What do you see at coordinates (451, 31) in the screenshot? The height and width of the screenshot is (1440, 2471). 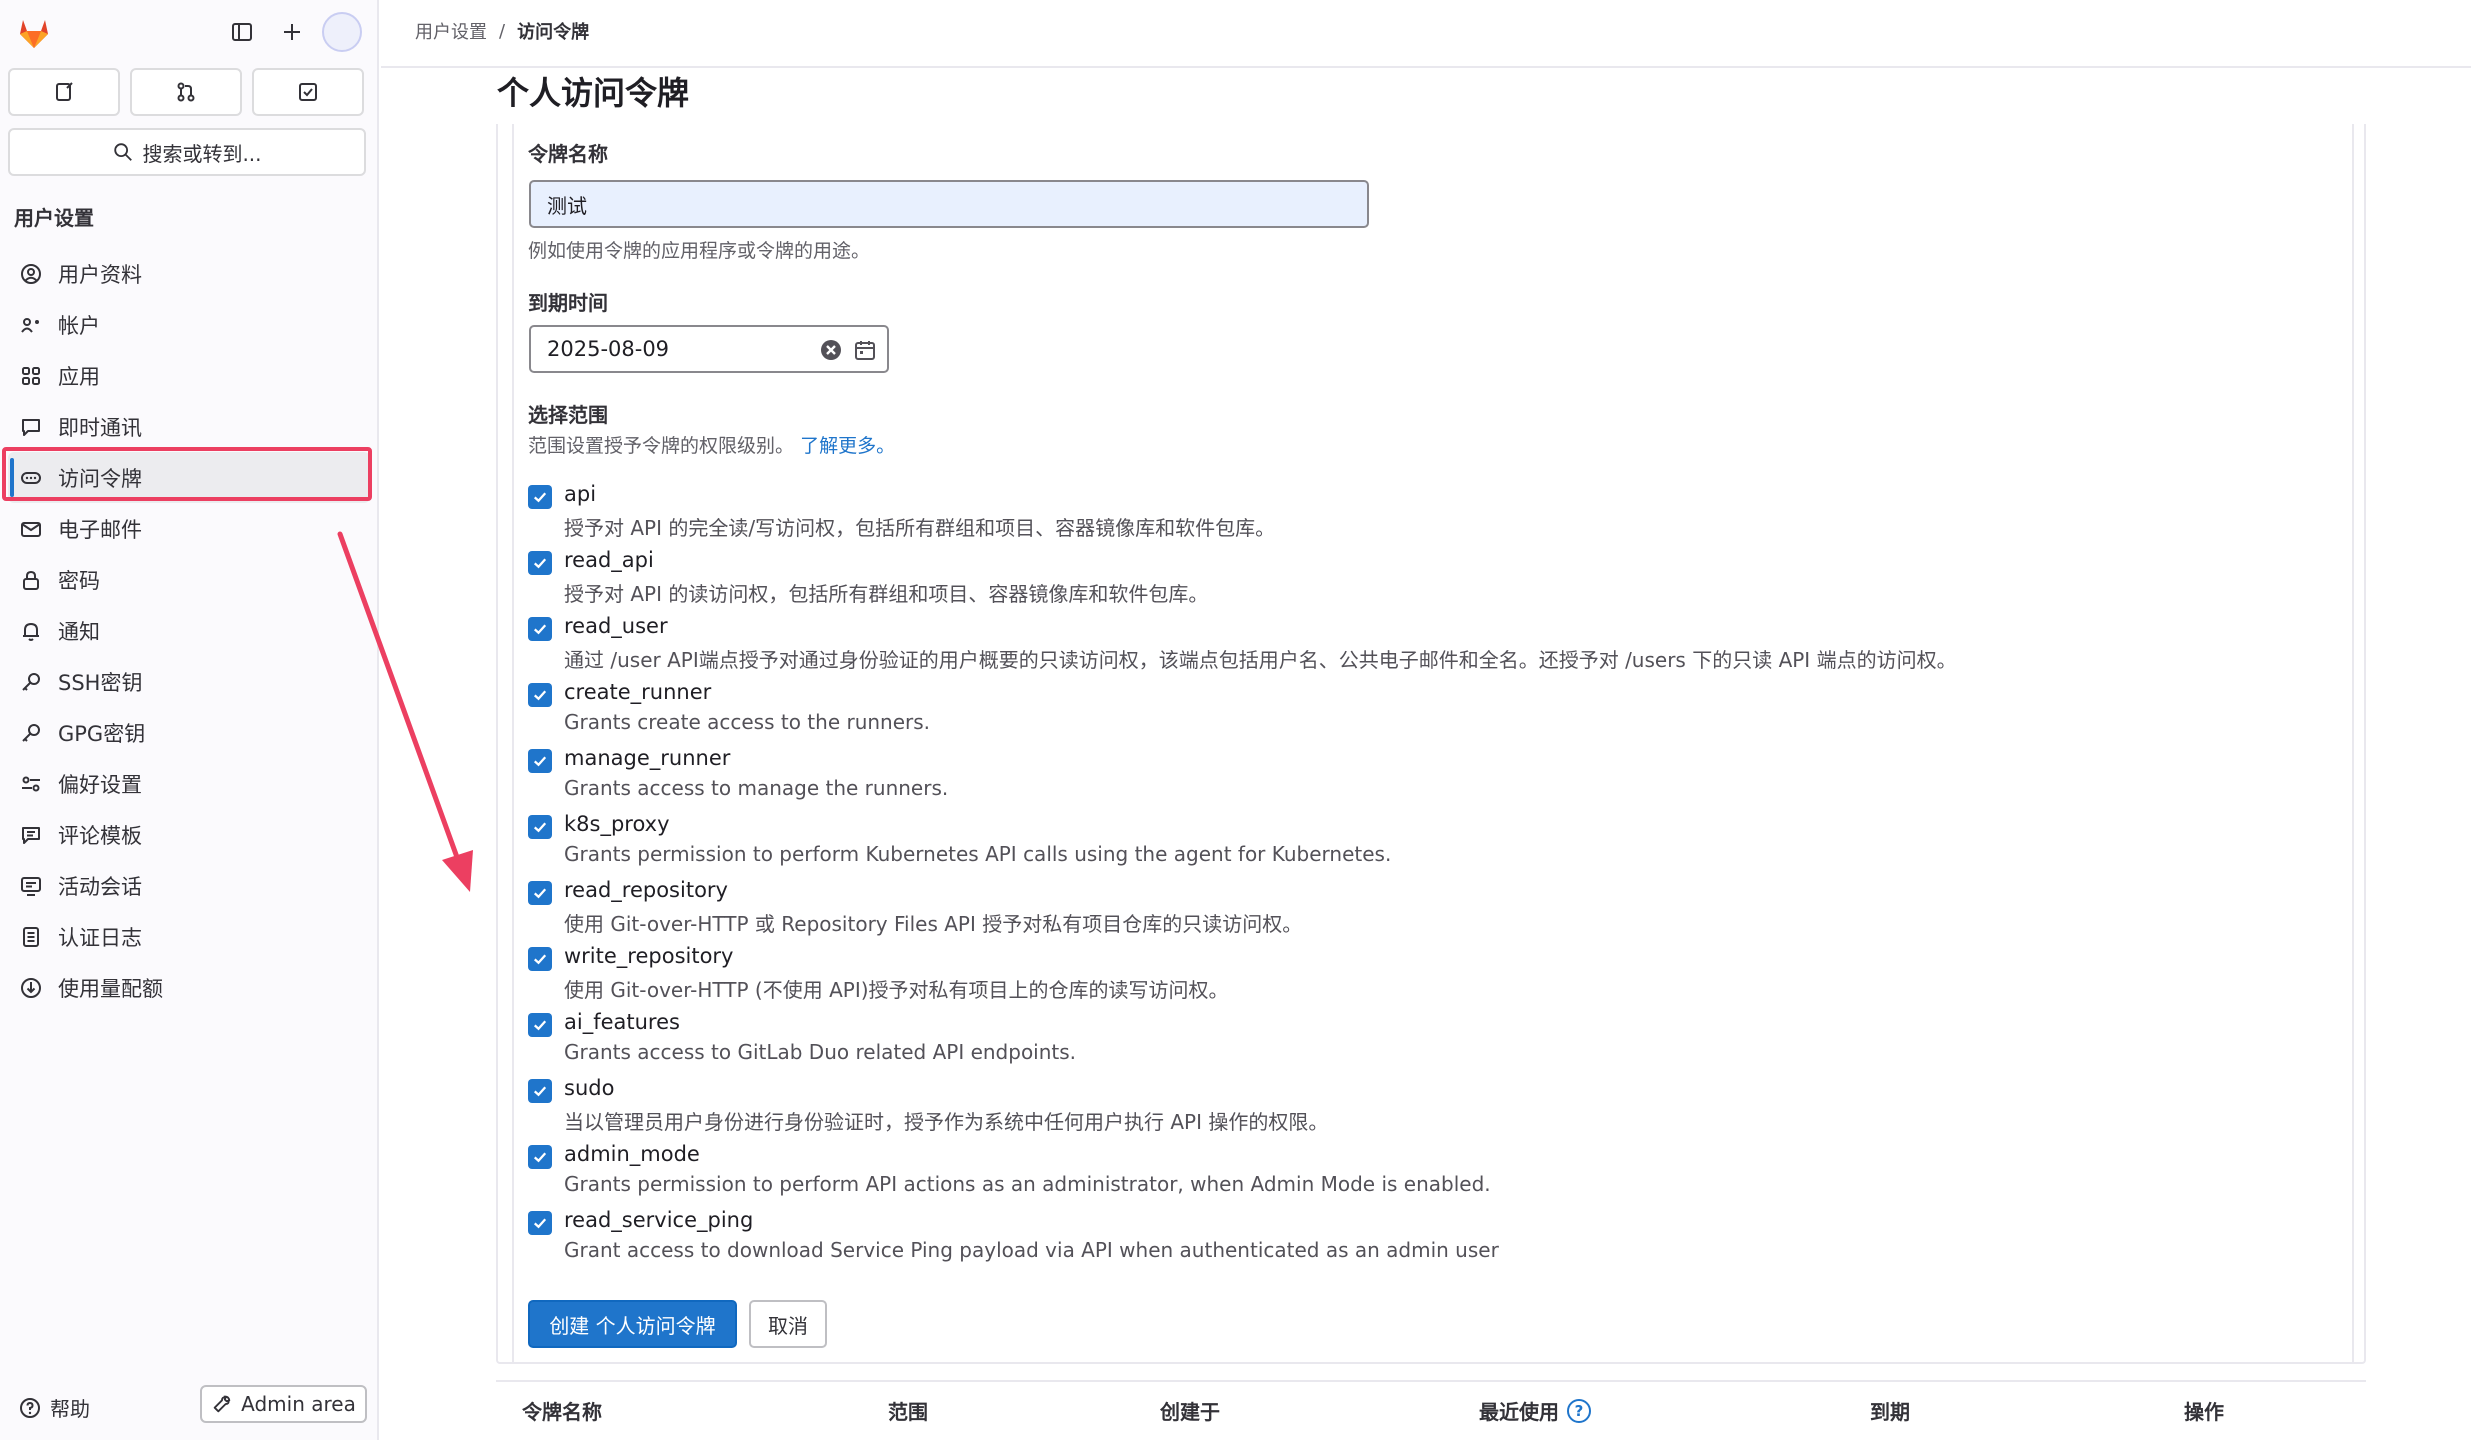 I see `breadcrumb-parent: 用户设置` at bounding box center [451, 31].